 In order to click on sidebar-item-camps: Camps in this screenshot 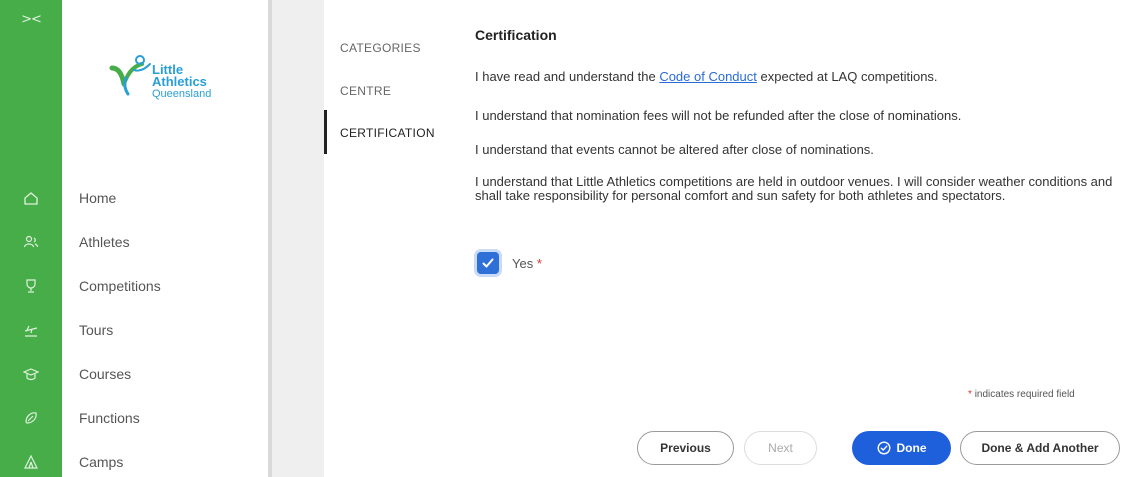, I will do `click(101, 462)`.